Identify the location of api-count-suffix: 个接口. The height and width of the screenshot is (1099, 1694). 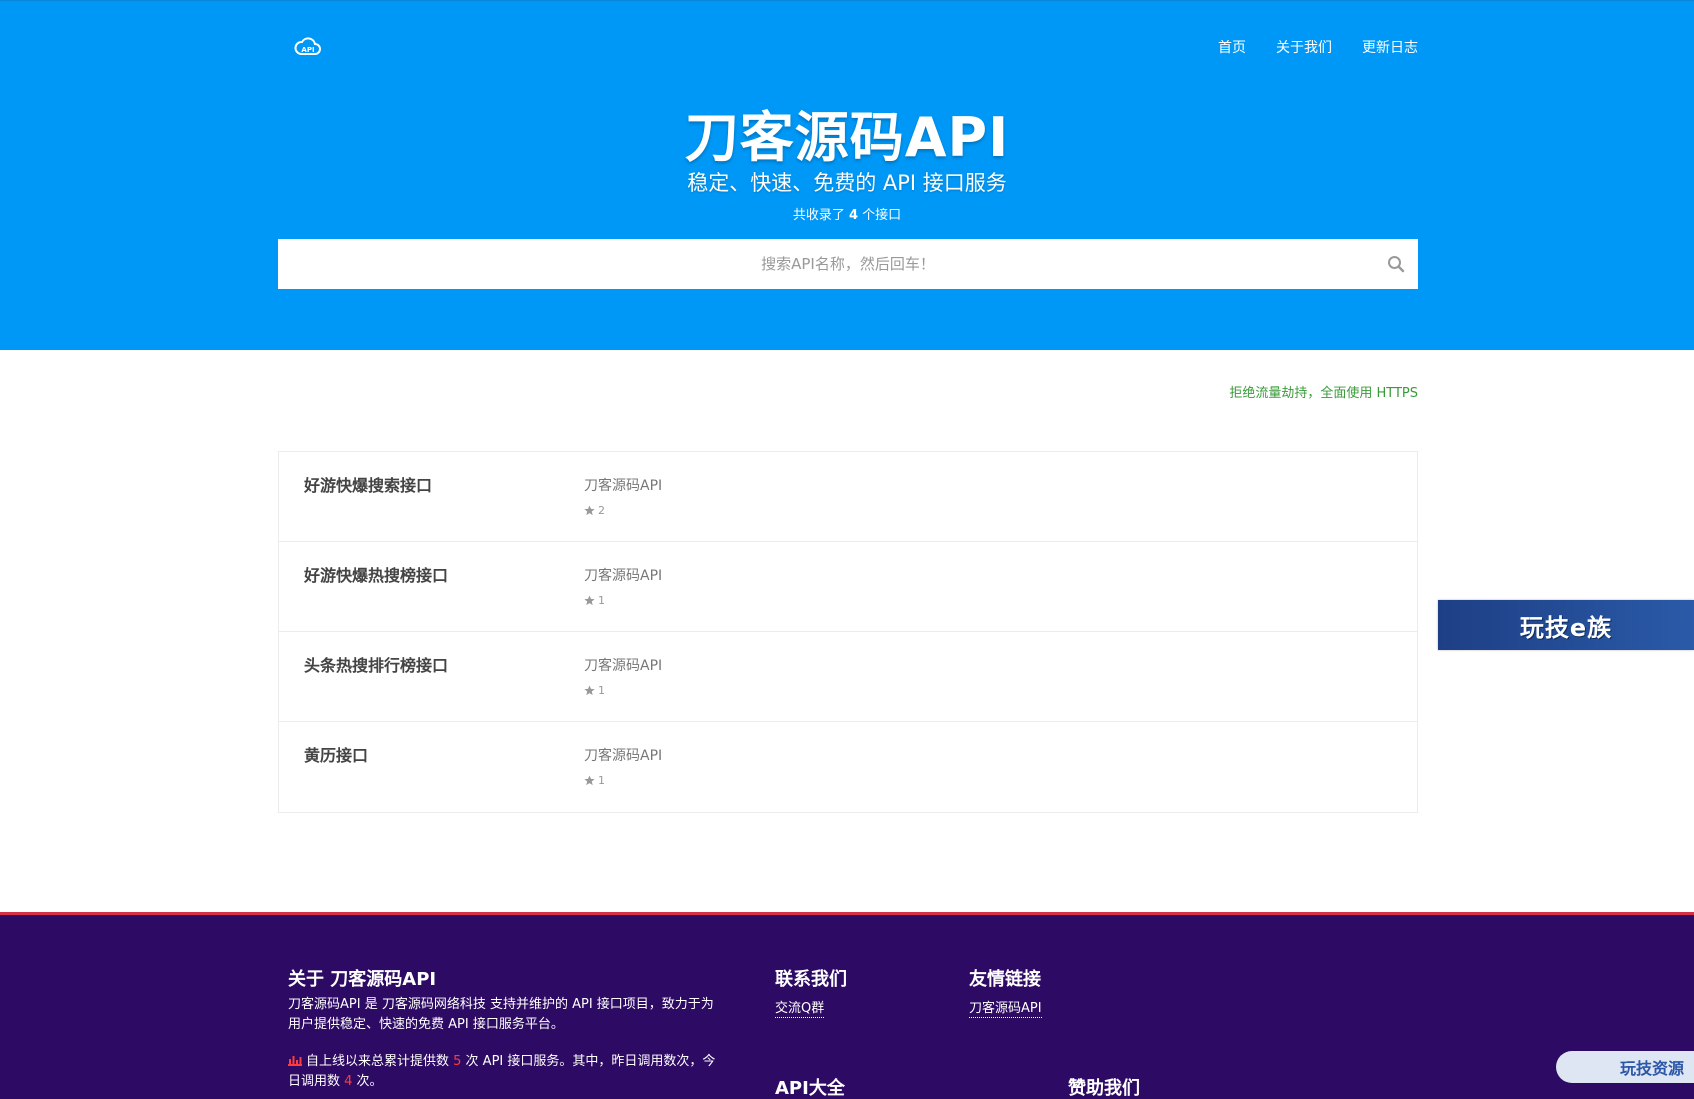
(880, 215).